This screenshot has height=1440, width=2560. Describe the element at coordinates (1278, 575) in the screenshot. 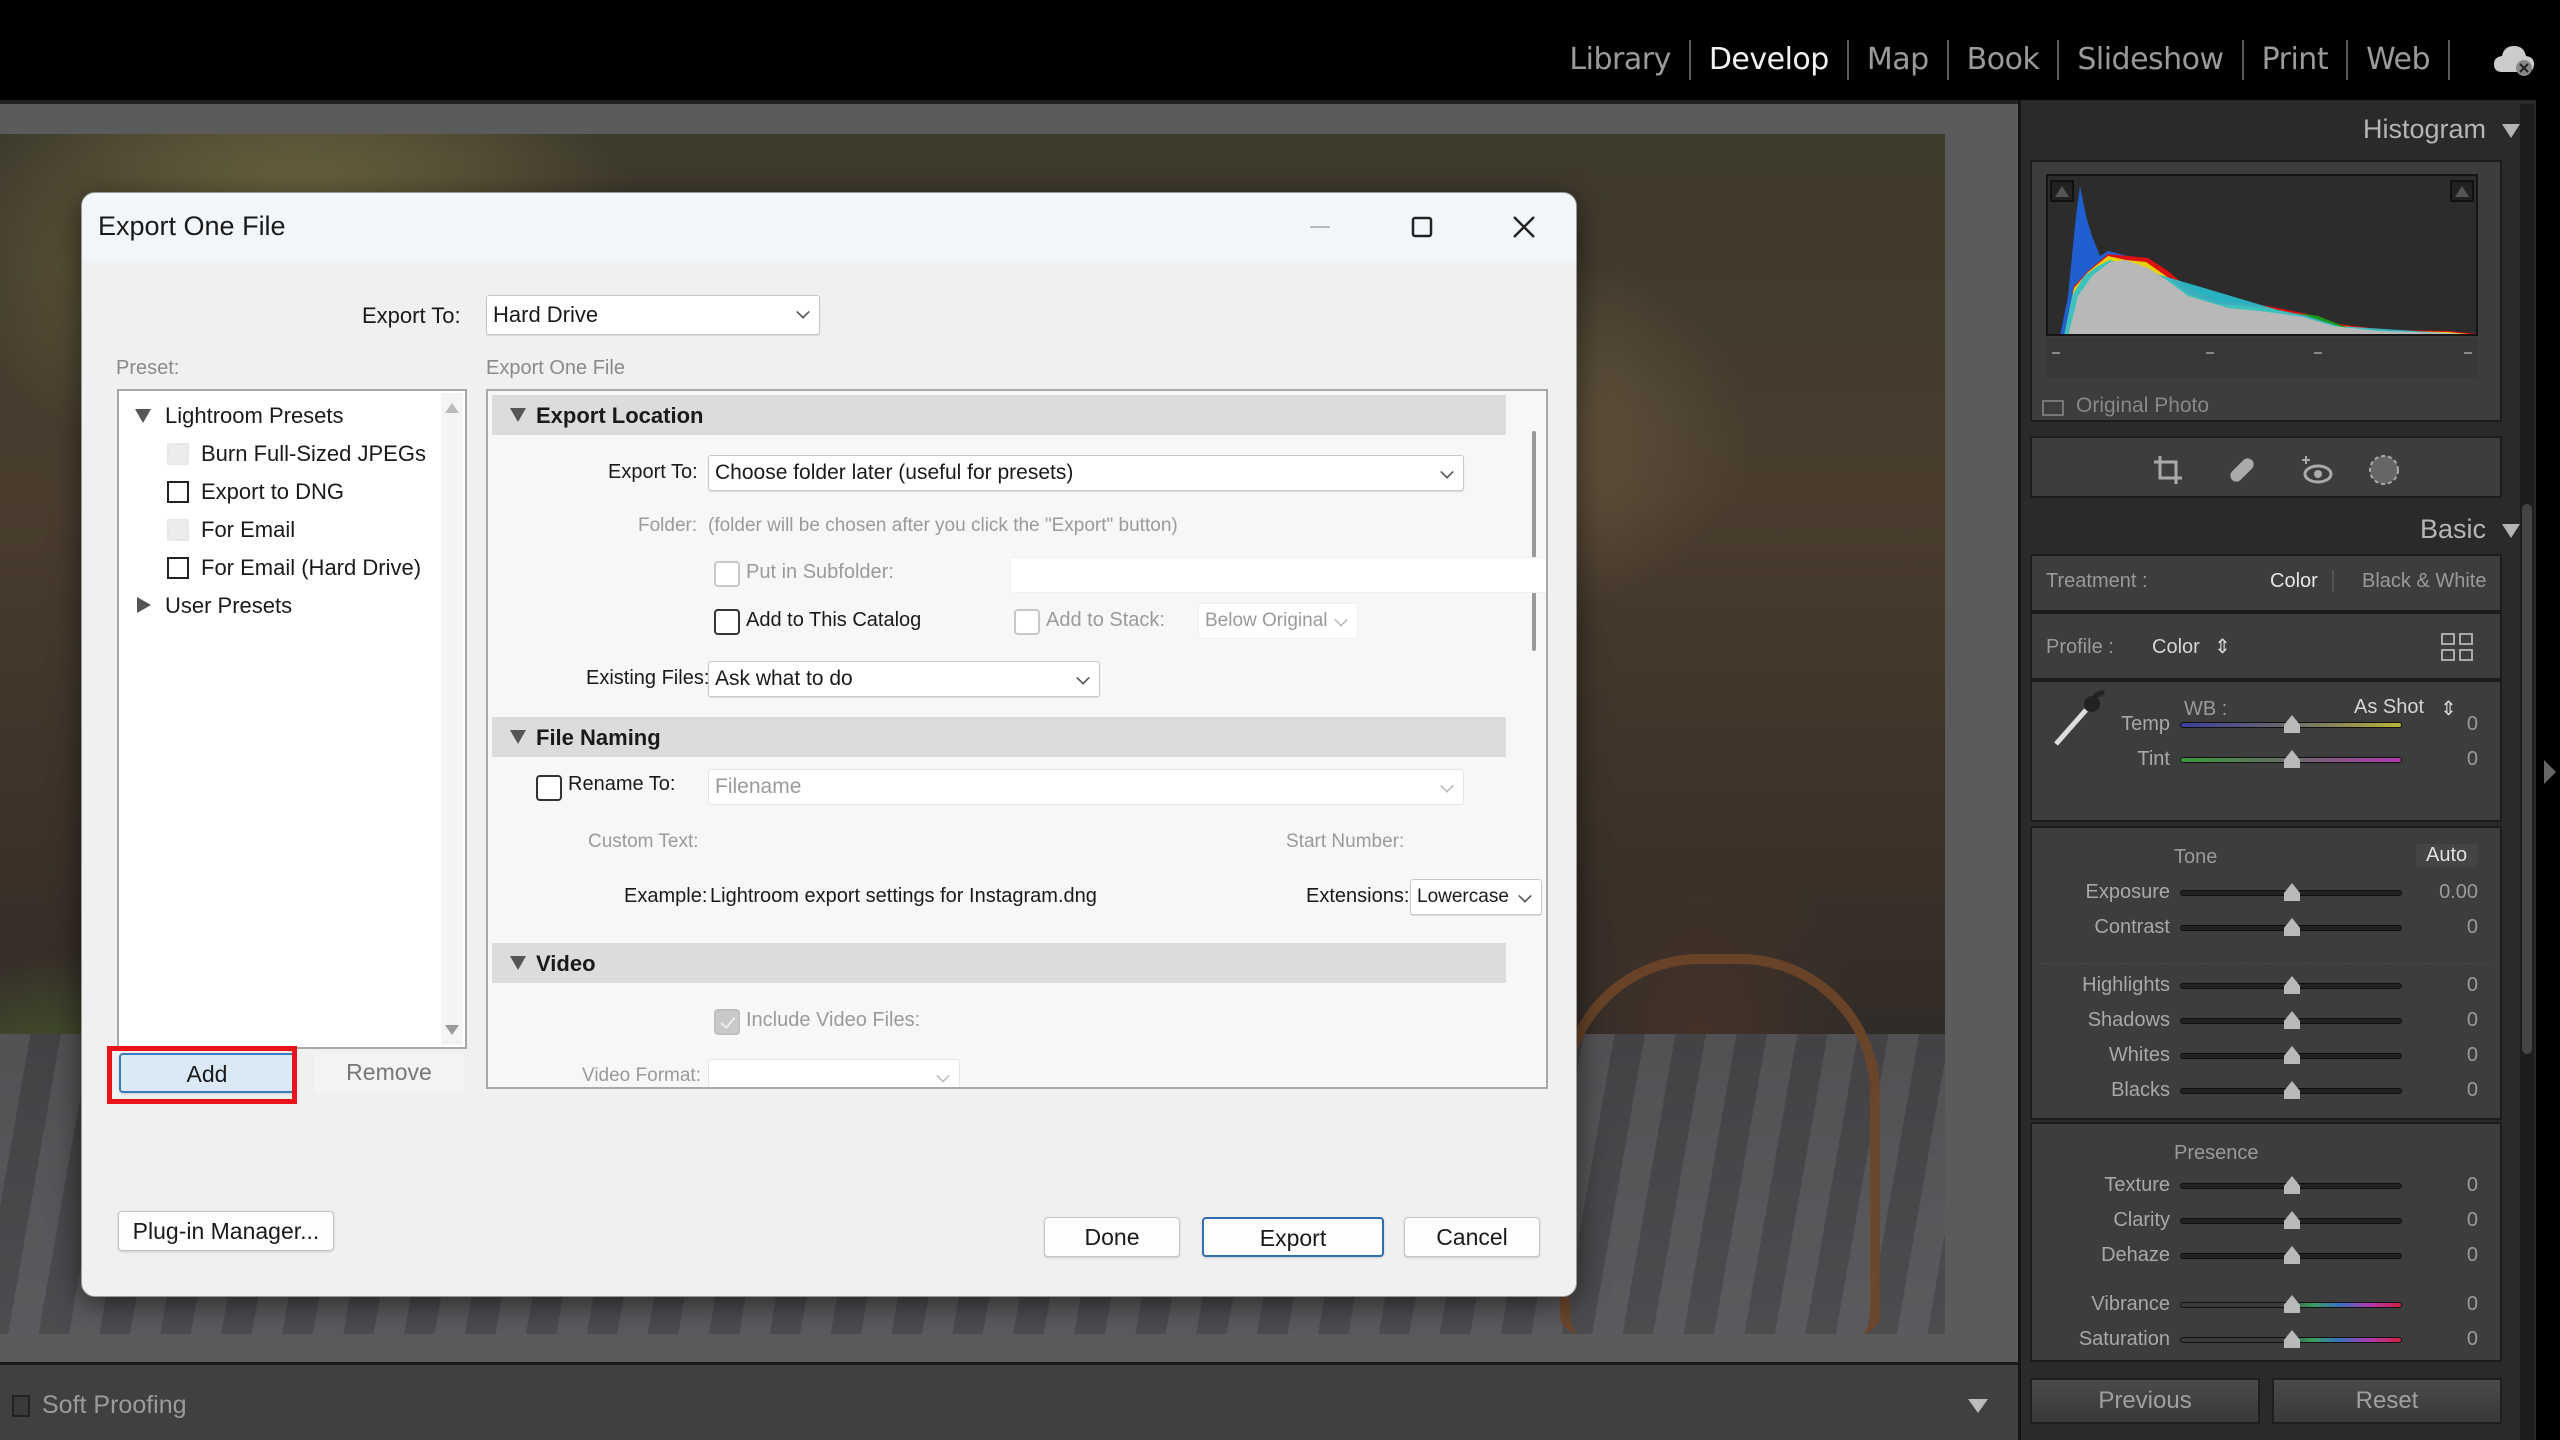

I see `subfolder-input` at that location.